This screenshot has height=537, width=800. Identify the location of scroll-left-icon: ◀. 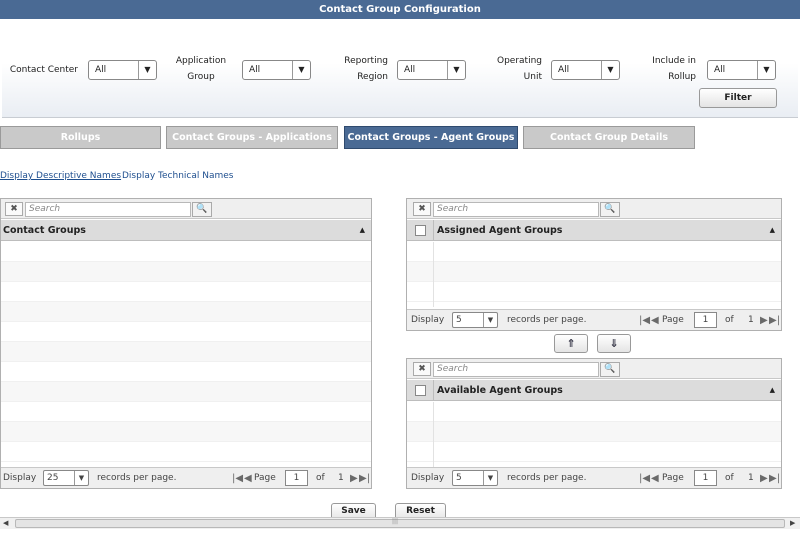
(5, 523).